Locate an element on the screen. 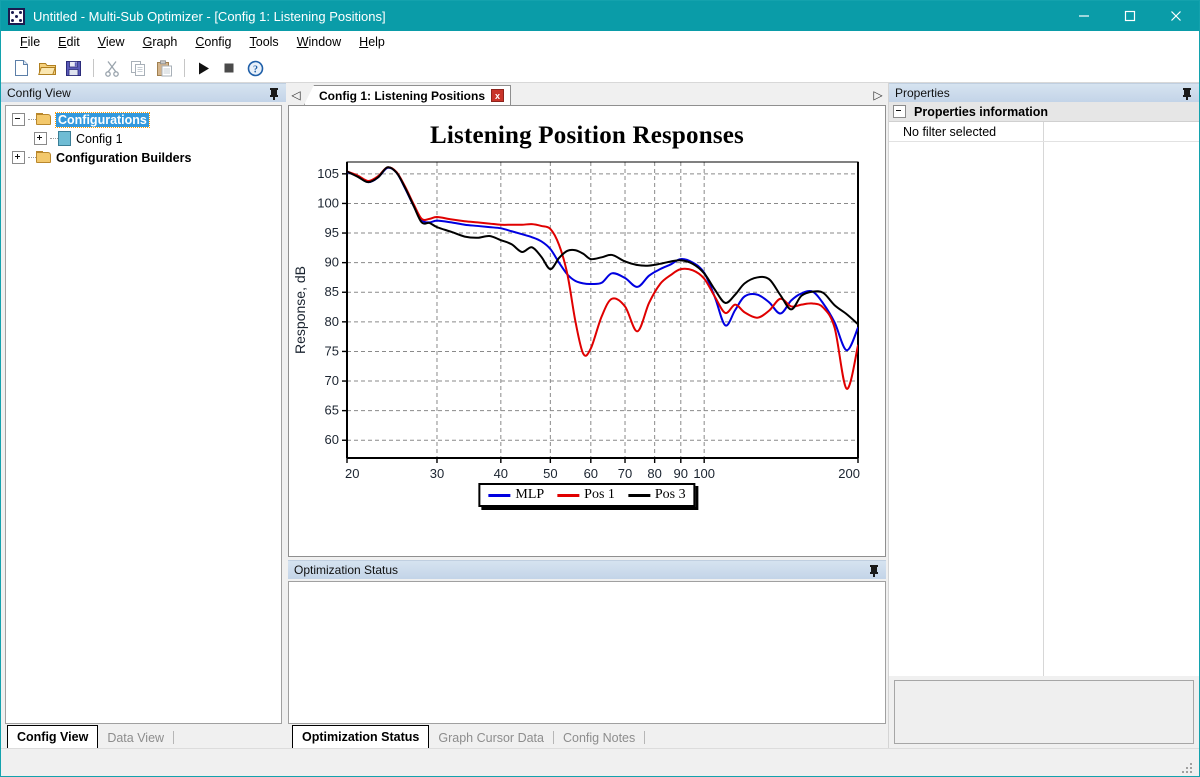 This screenshot has width=1200, height=777. svg-text: 200 is located at coordinates (849, 473).